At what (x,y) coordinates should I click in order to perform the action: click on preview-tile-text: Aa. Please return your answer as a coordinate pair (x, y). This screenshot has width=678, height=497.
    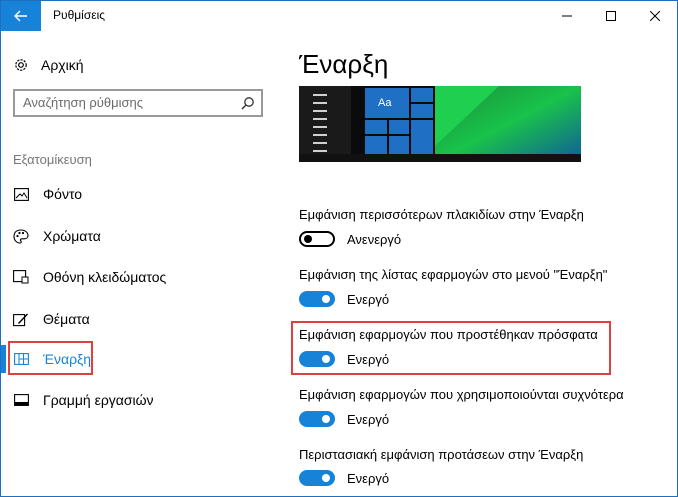
    Looking at the image, I should click on (385, 103).